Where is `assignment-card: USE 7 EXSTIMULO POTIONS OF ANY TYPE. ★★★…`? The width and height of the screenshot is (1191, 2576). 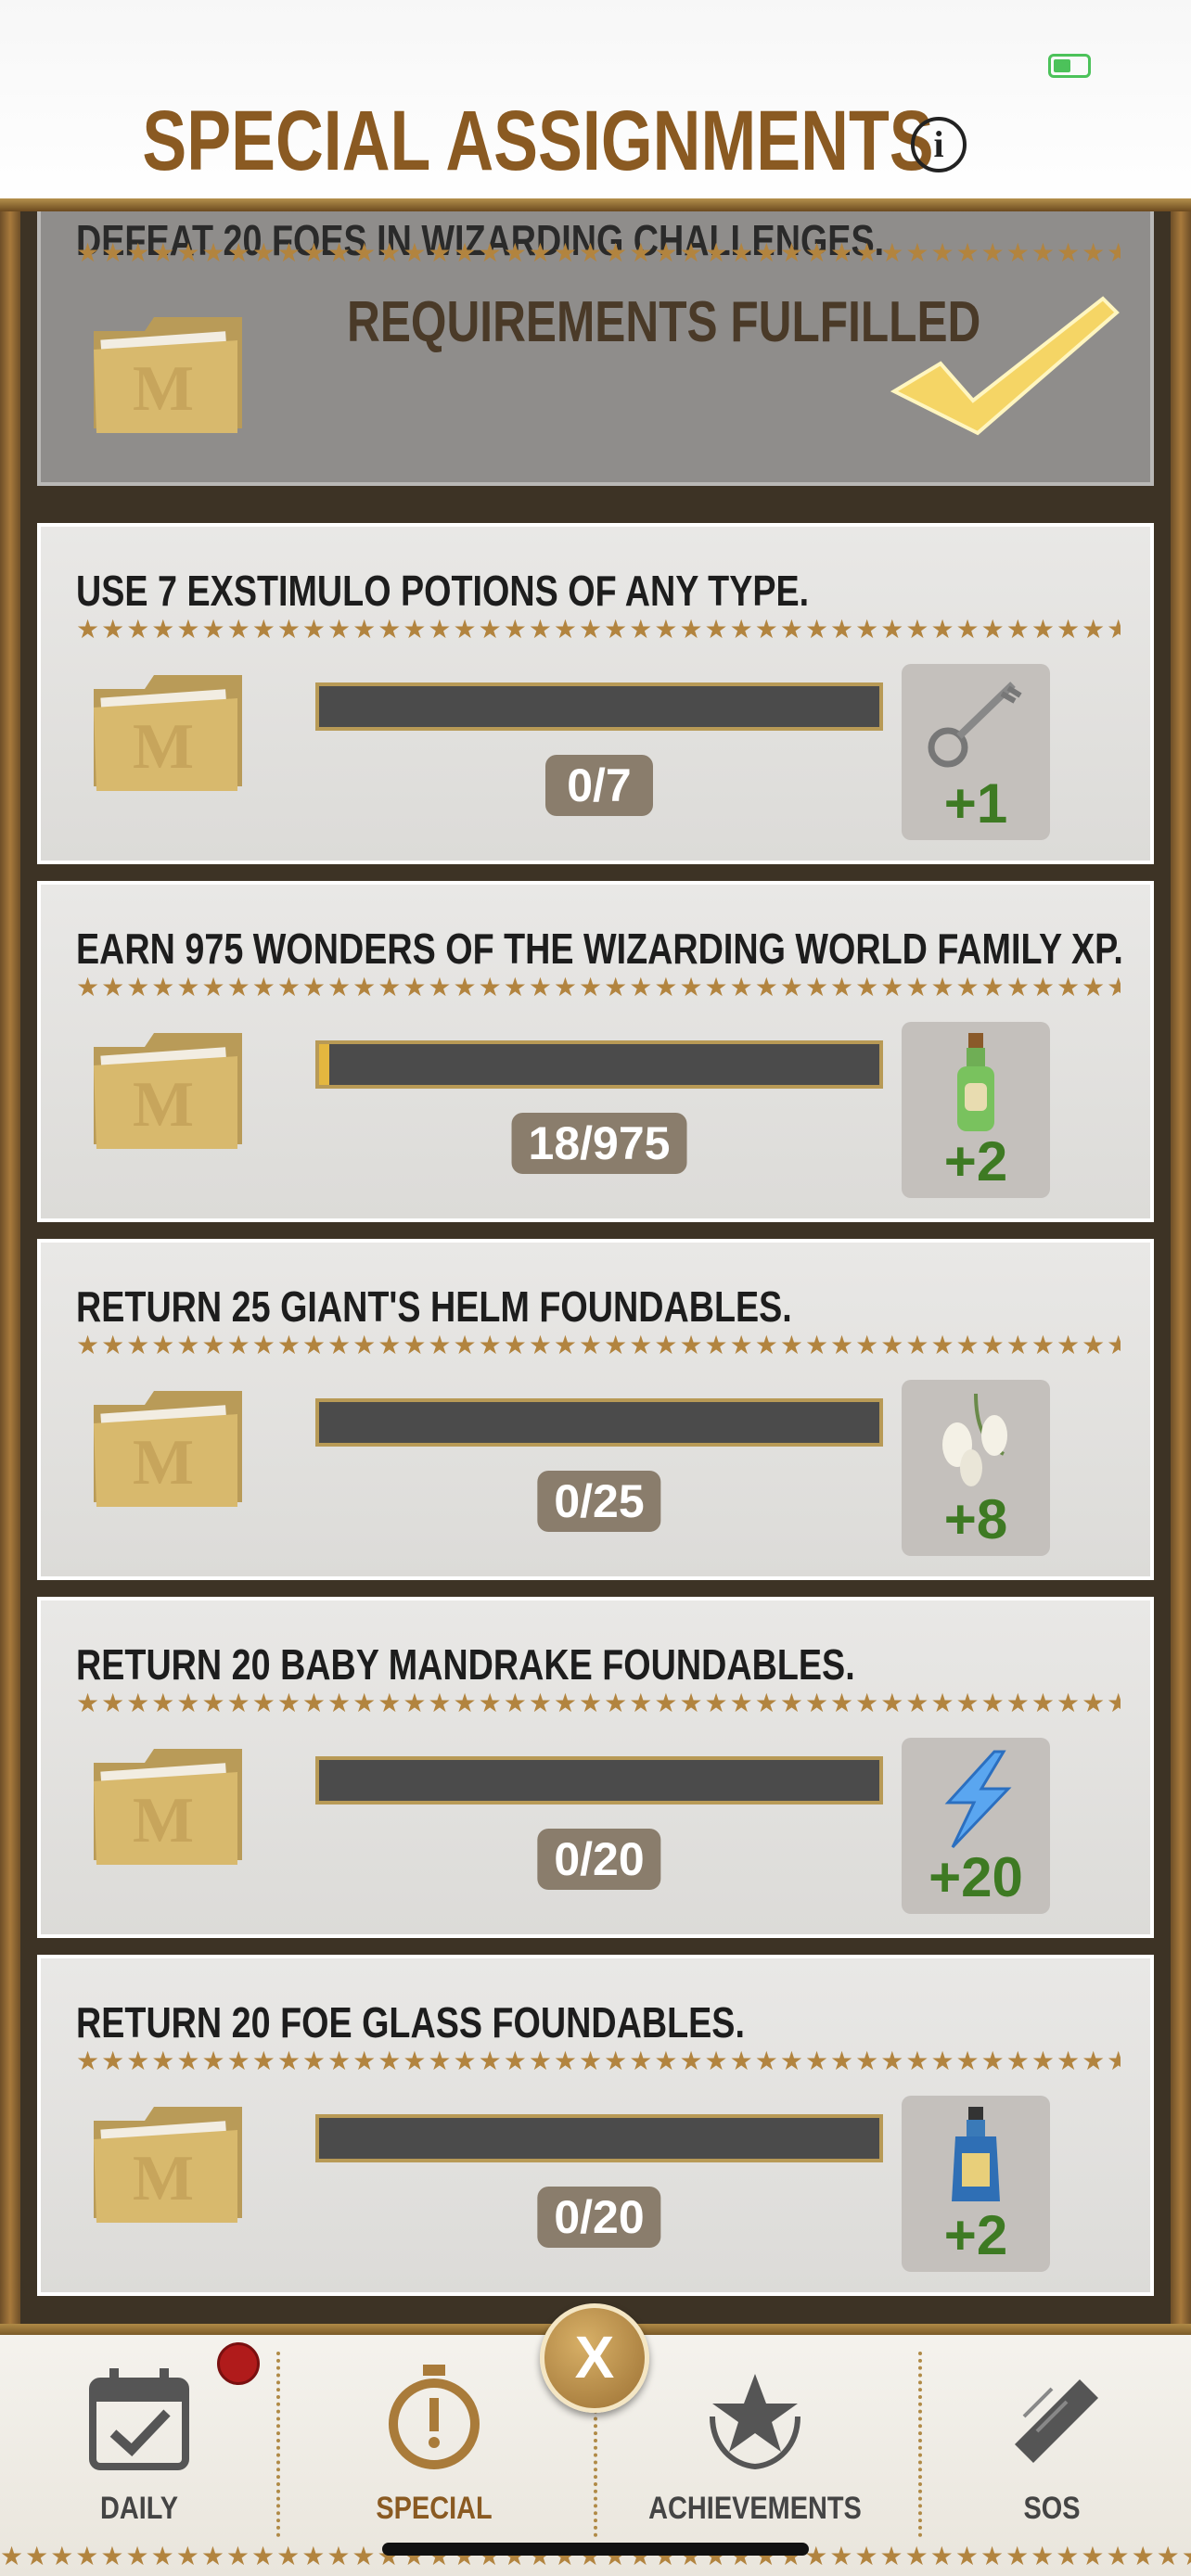 assignment-card: USE 7 EXSTIMULO POTIONS OF ANY TYPE. ★★★… is located at coordinates (595, 693).